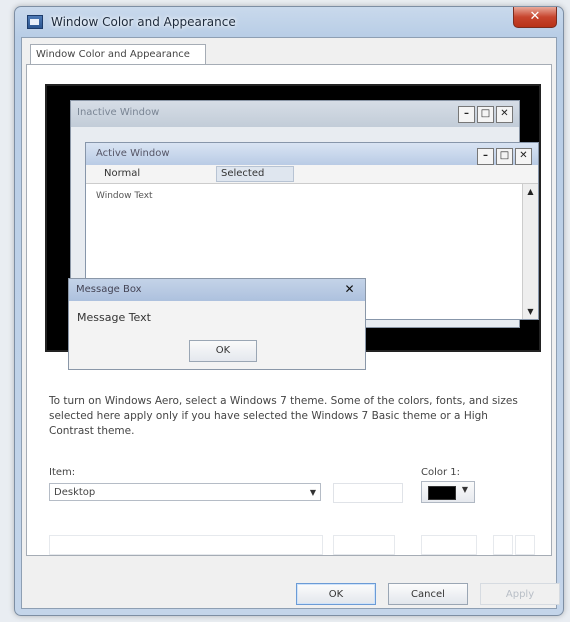 The image size is (570, 622). What do you see at coordinates (62, 472) in the screenshot?
I see `item-label: Item:` at bounding box center [62, 472].